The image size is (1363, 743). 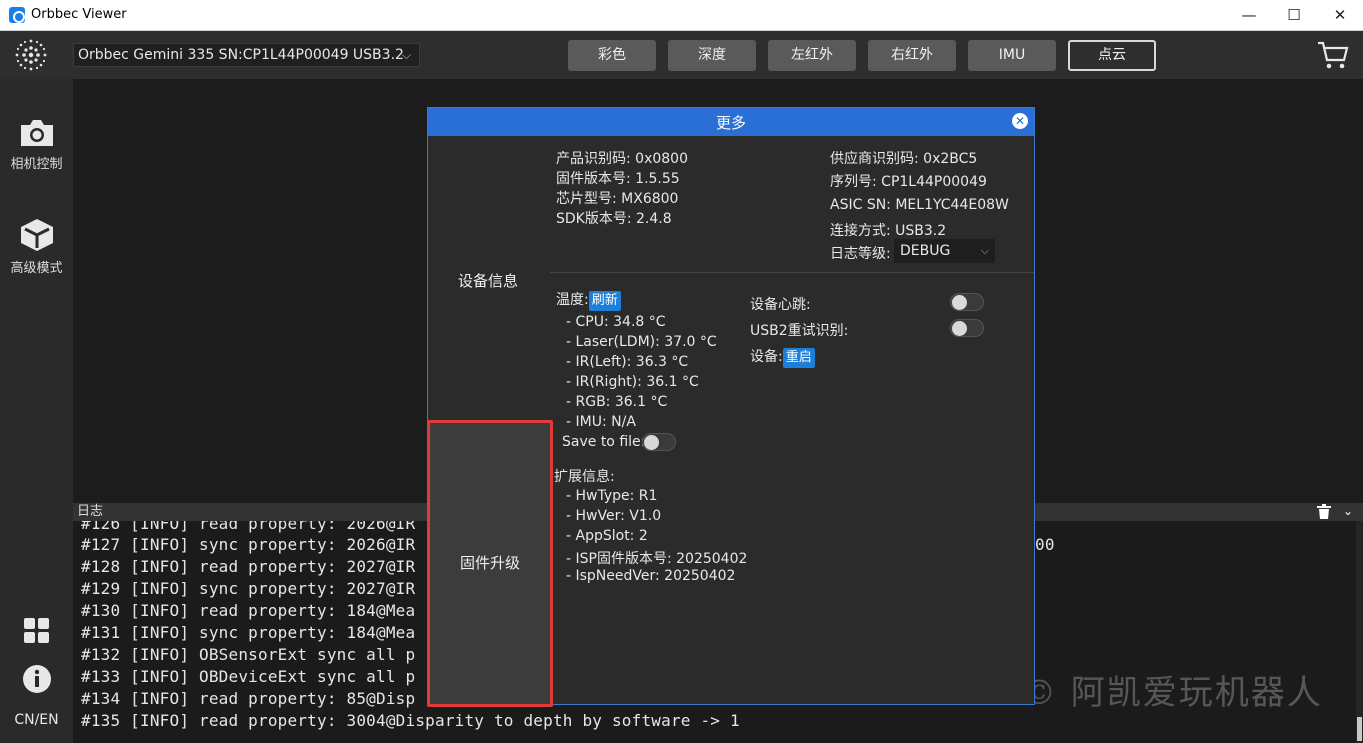 I want to click on tab-left-ir: 左红外, so click(x=812, y=55).